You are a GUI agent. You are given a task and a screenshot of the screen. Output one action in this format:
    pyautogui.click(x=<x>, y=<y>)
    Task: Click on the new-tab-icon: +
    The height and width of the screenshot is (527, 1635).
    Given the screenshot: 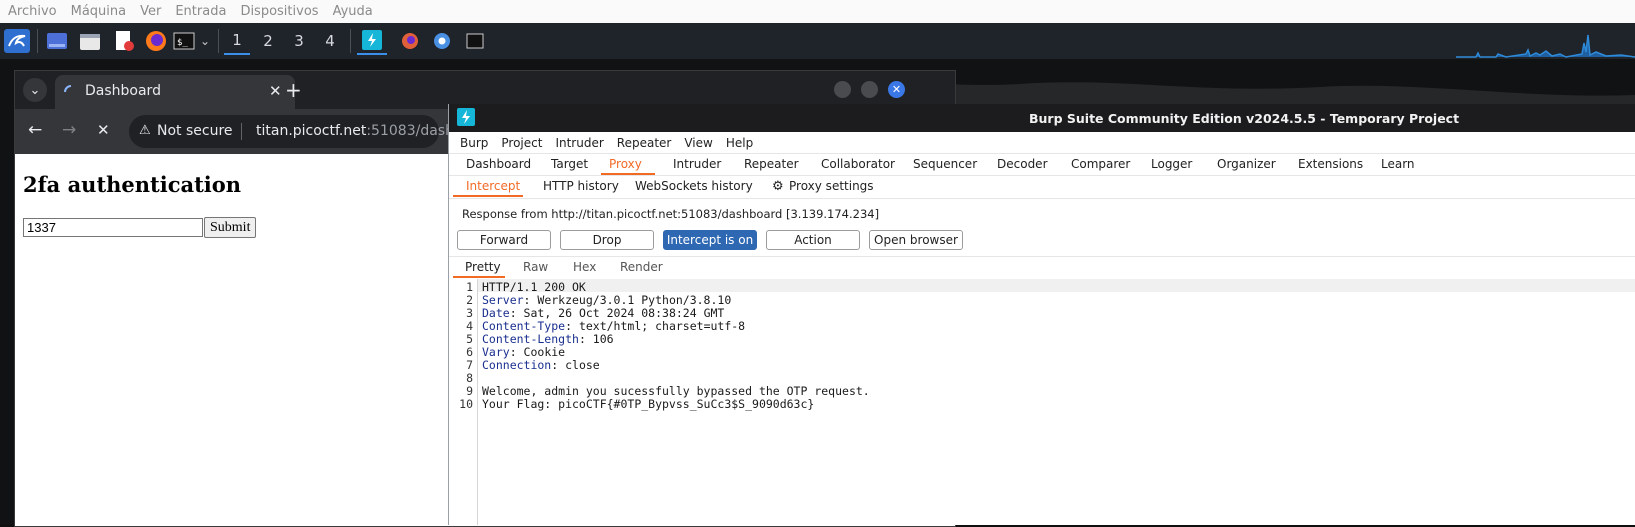 What is the action you would take?
    pyautogui.click(x=293, y=90)
    